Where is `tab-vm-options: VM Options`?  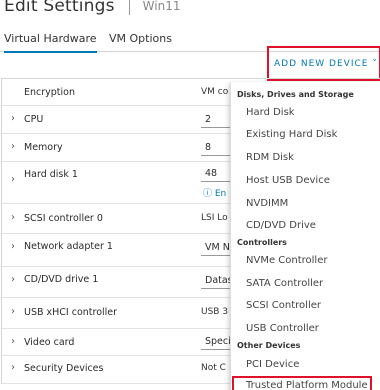
tab-vm-options: VM Options is located at coordinates (140, 41).